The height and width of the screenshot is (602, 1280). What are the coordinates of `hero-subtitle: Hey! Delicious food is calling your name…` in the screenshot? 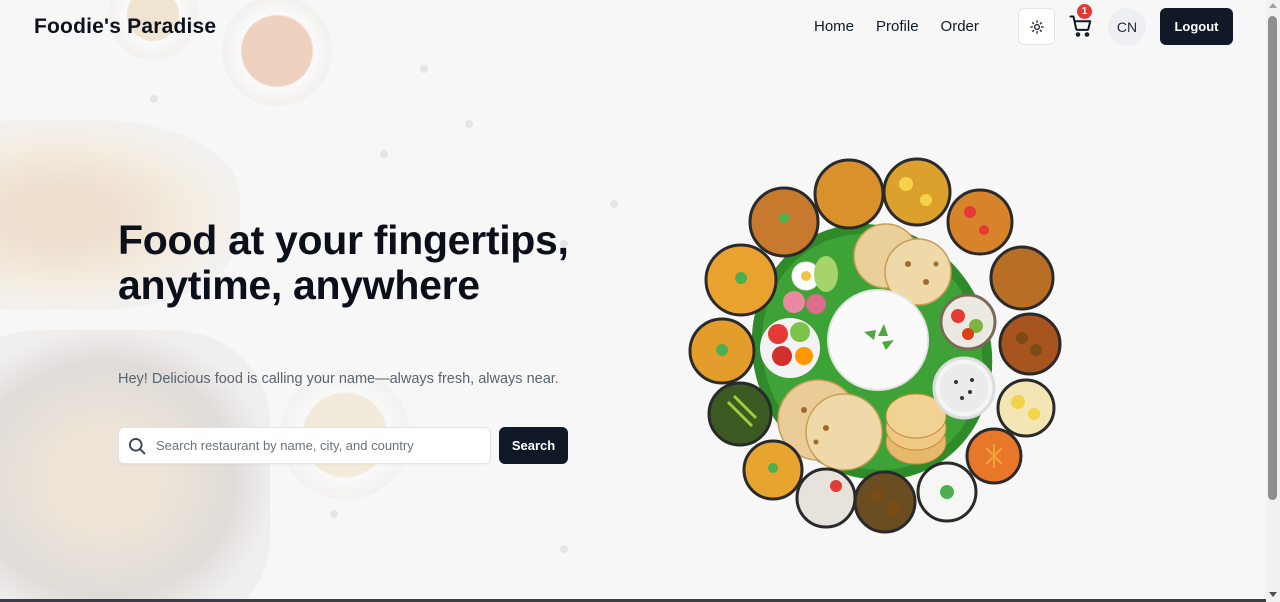 It's located at (338, 379).